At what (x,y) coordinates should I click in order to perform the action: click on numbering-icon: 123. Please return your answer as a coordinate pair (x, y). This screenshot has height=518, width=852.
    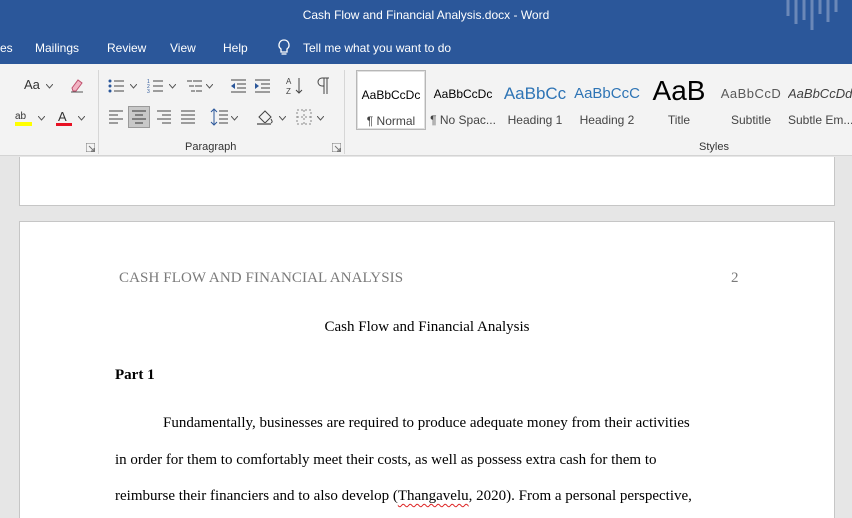
    Looking at the image, I should click on (155, 86).